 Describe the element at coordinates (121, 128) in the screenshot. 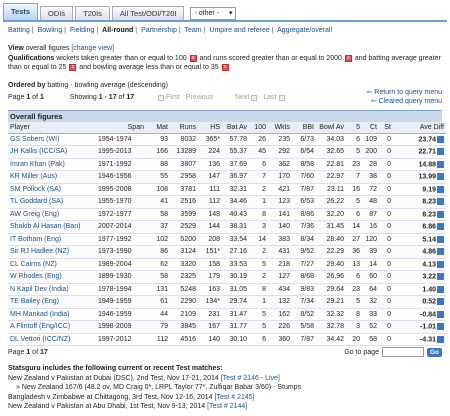

I see `column-header-span: Span` at that location.